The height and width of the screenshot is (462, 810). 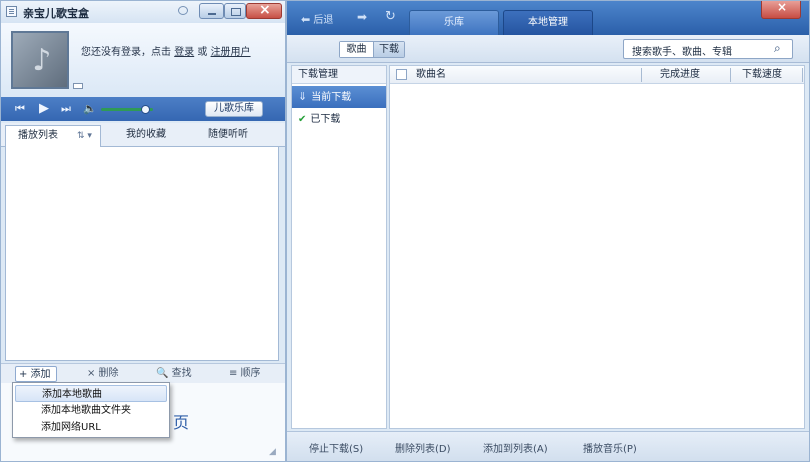 What do you see at coordinates (143, 60) in the screenshot?
I see `user-profile-area: ♪ 您还没有登录，点击 登录 或 注册用户` at bounding box center [143, 60].